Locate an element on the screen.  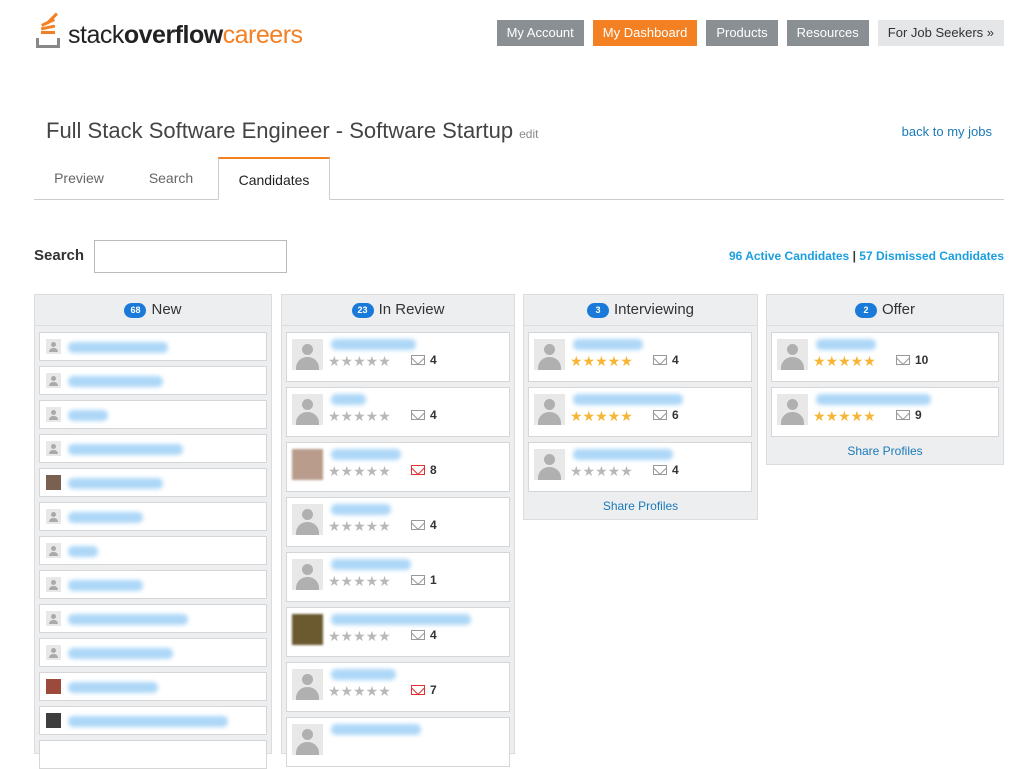
active-candidates-link: 96 Active Candidates is located at coordinates (789, 256).